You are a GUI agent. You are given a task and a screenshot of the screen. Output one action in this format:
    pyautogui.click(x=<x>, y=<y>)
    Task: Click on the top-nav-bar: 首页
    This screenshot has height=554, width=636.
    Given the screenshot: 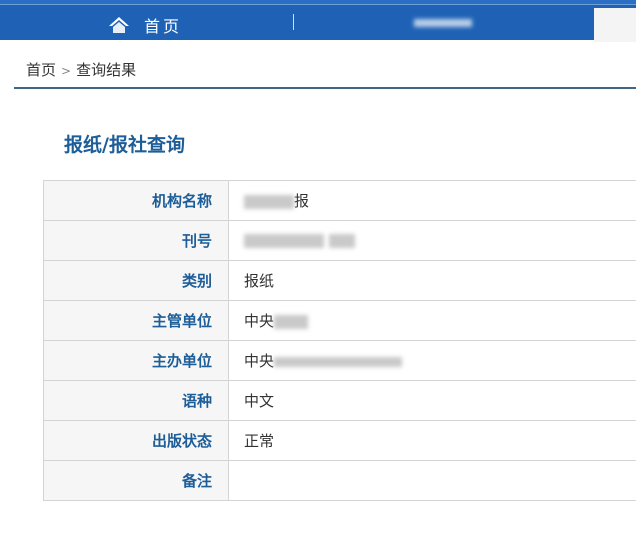 What is the action you would take?
    pyautogui.click(x=318, y=21)
    